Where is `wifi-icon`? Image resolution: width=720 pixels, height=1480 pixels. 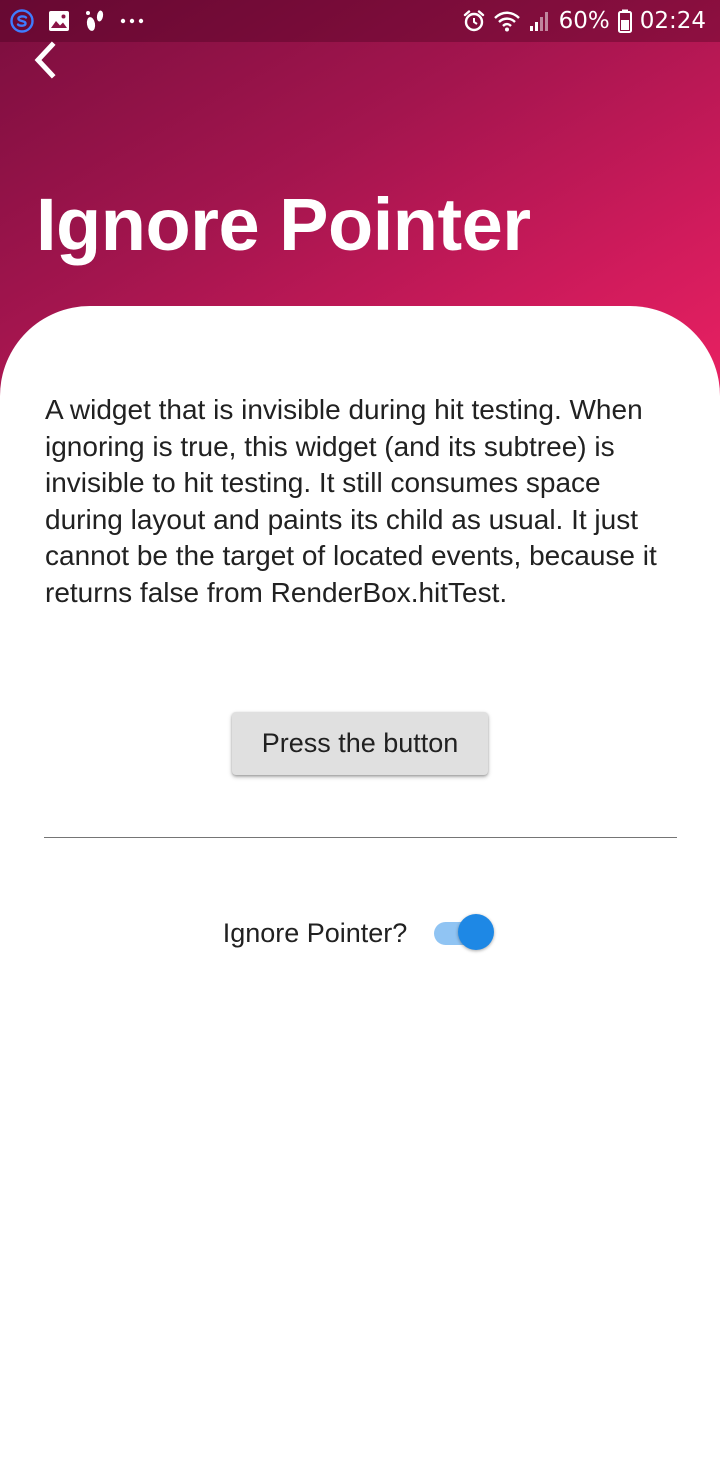
wifi-icon is located at coordinates (507, 21).